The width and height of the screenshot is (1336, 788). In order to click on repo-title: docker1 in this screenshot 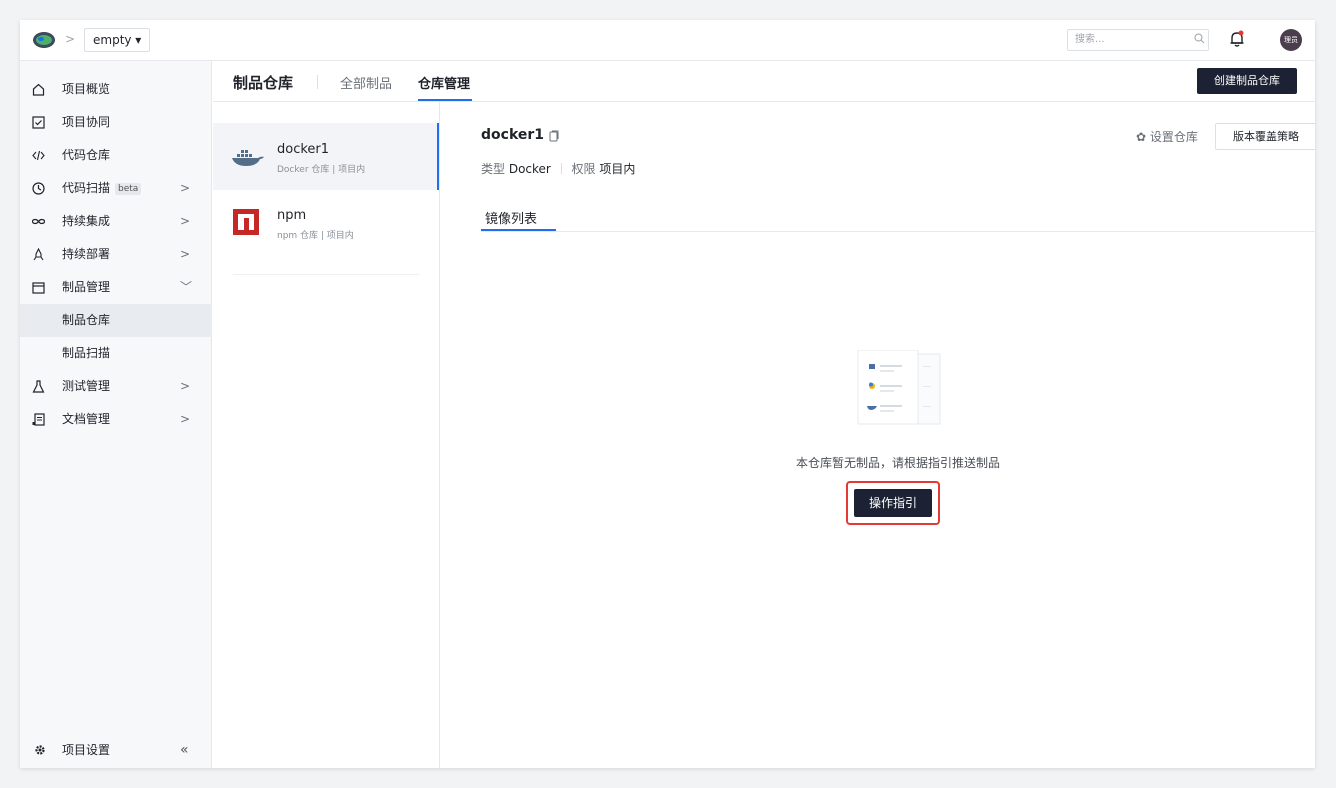, I will do `click(513, 135)`.